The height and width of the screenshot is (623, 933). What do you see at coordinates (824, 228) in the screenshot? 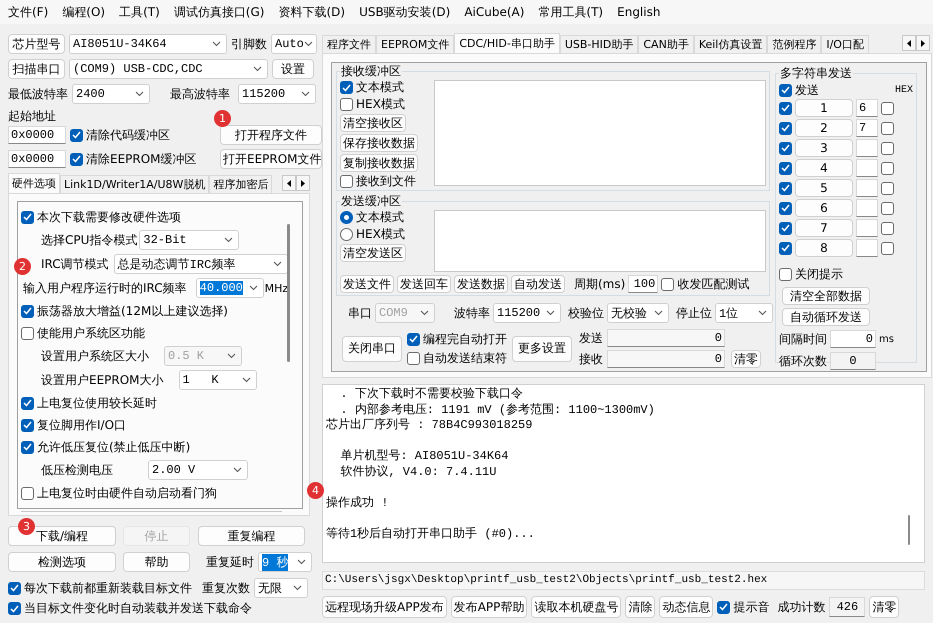
I see `button: 7` at bounding box center [824, 228].